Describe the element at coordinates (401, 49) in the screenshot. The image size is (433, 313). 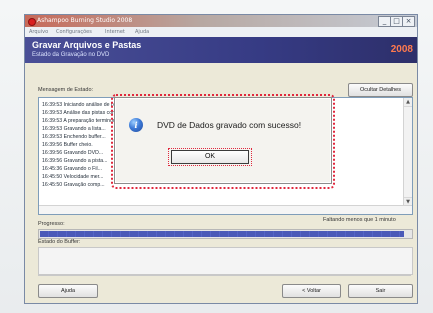
I see `version-badge: 2008` at that location.